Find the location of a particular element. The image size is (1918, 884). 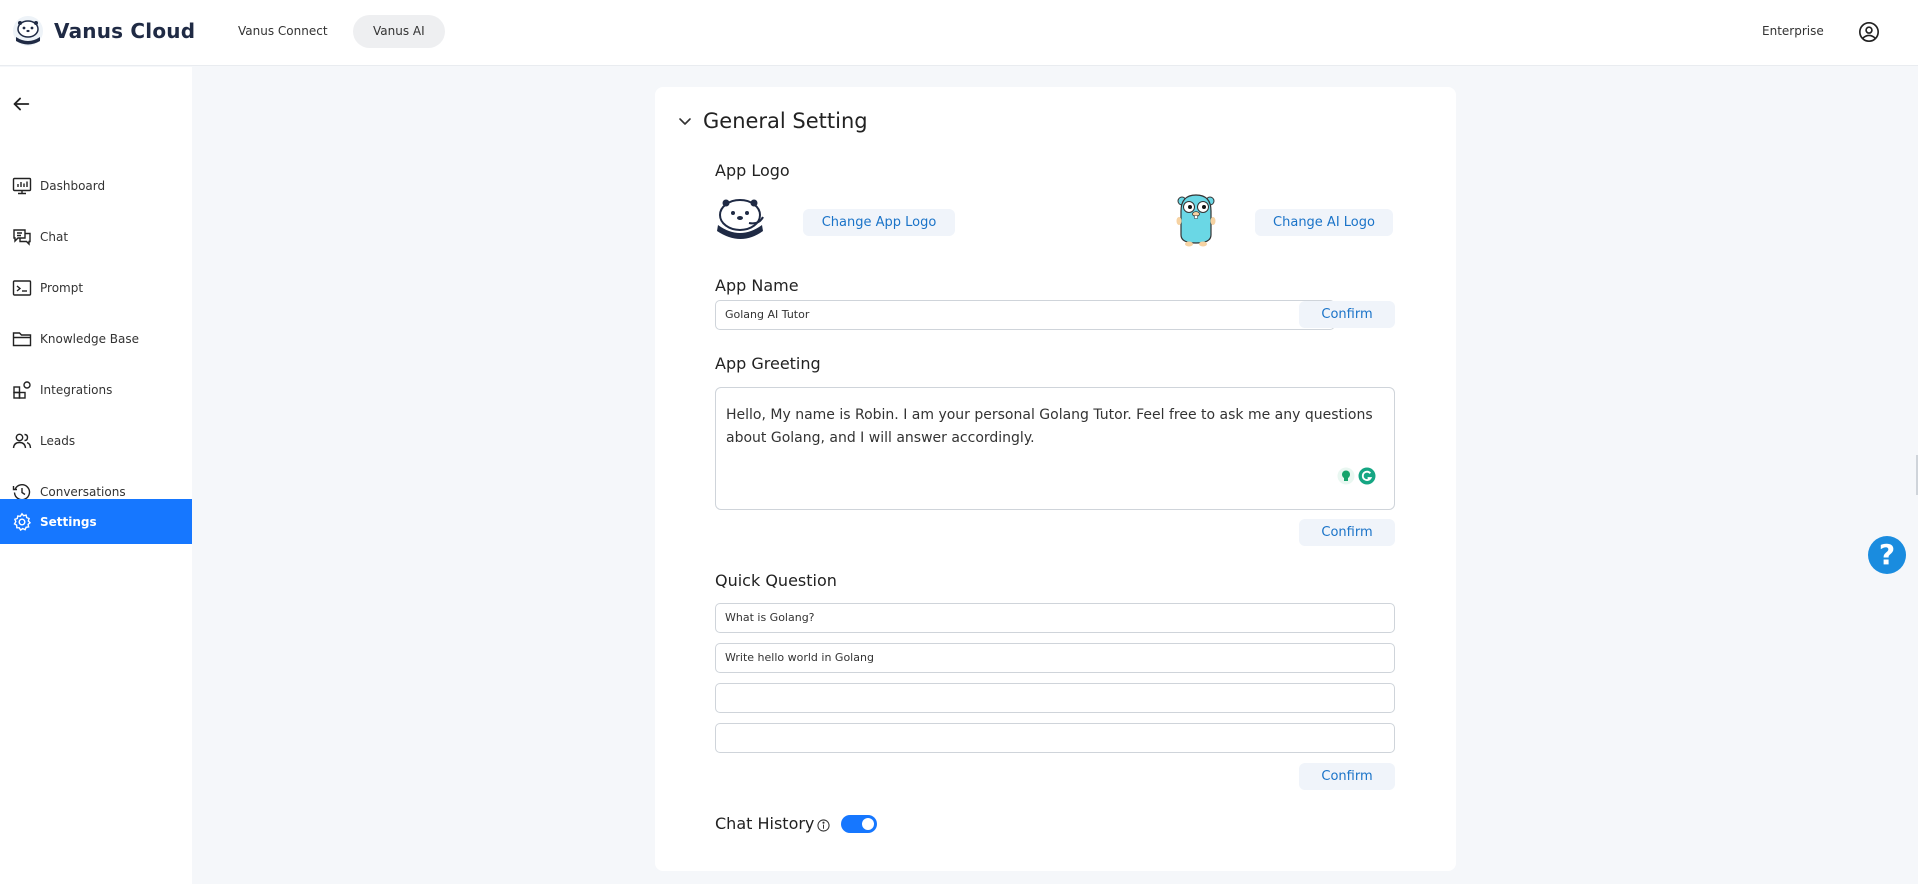

chevron-down-icon is located at coordinates (685, 121).